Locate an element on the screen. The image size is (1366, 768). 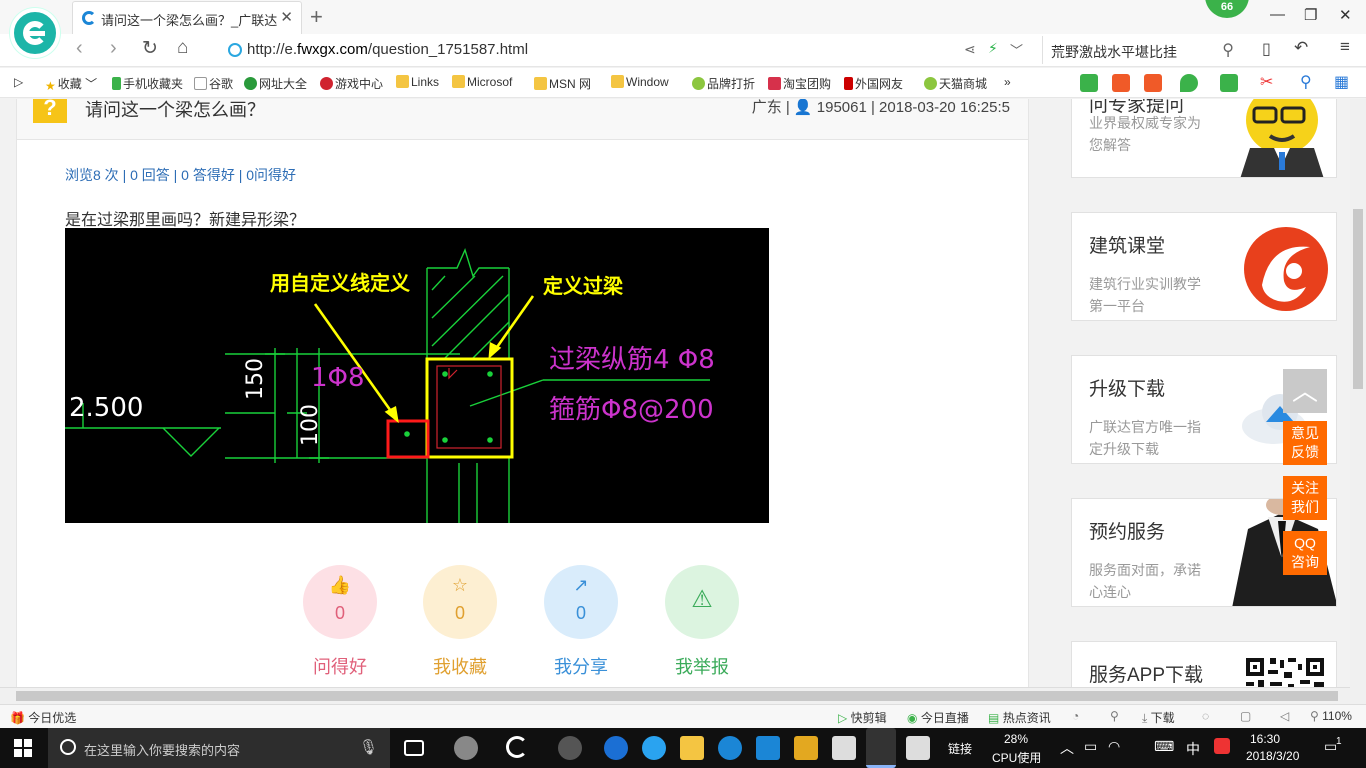
daily-picks: 🎁 今日优选 is located at coordinates (43, 717).